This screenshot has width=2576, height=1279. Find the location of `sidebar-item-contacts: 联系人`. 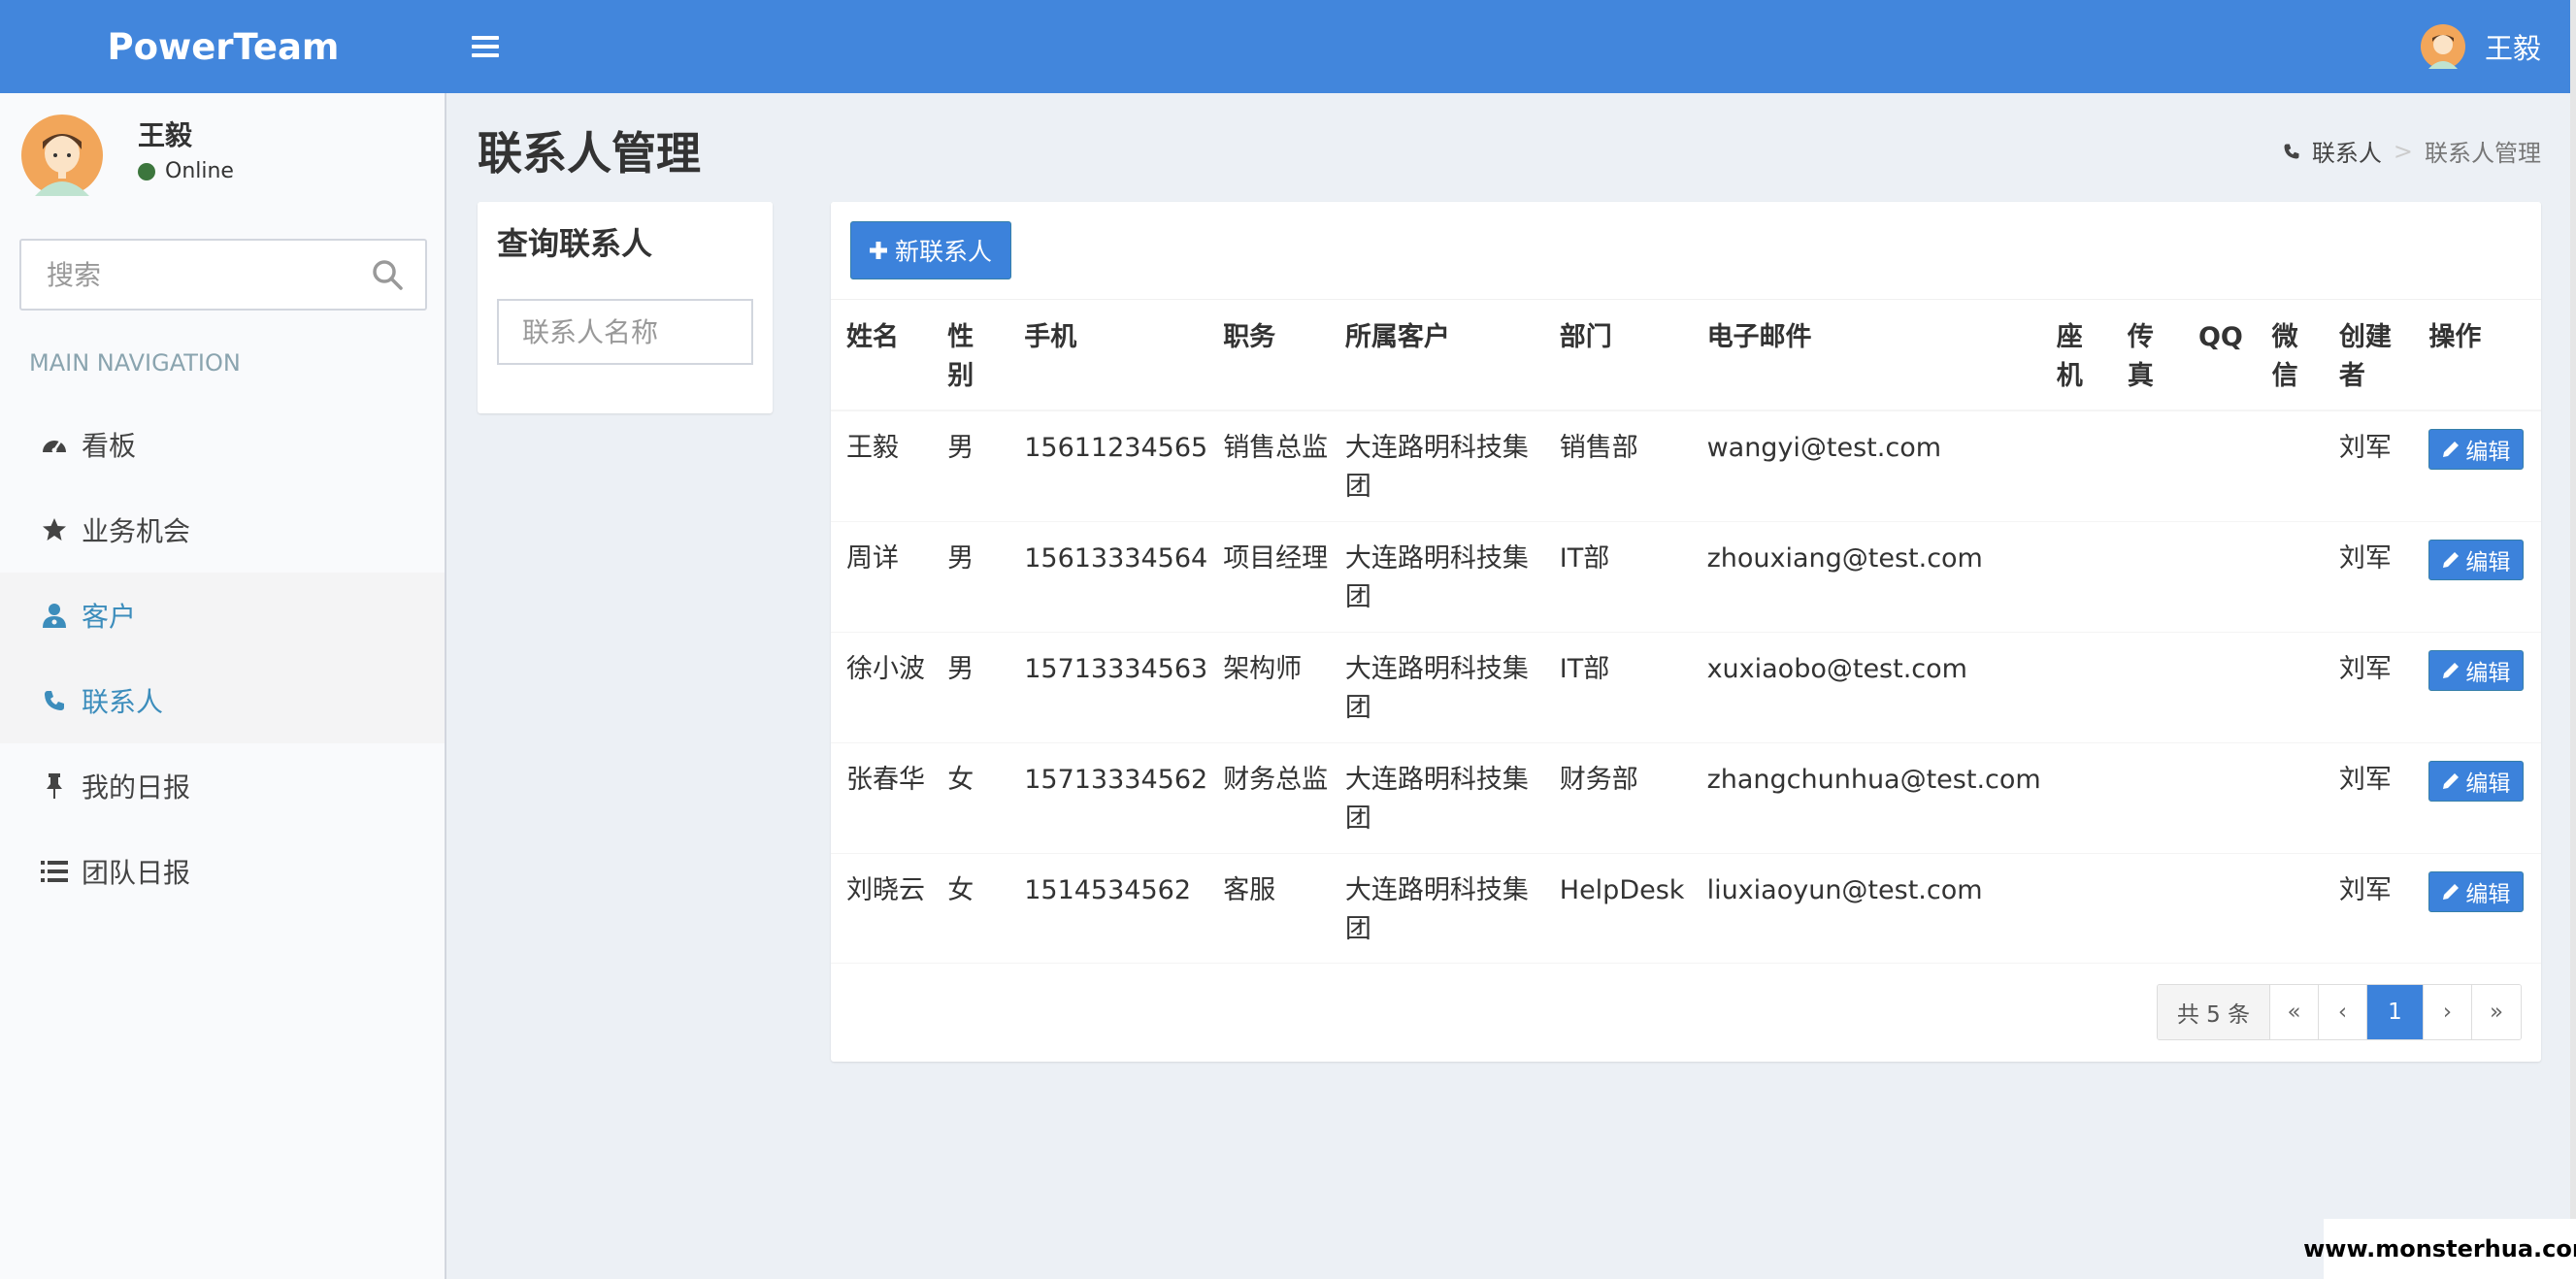

sidebar-item-contacts: 联系人 is located at coordinates (222, 701).